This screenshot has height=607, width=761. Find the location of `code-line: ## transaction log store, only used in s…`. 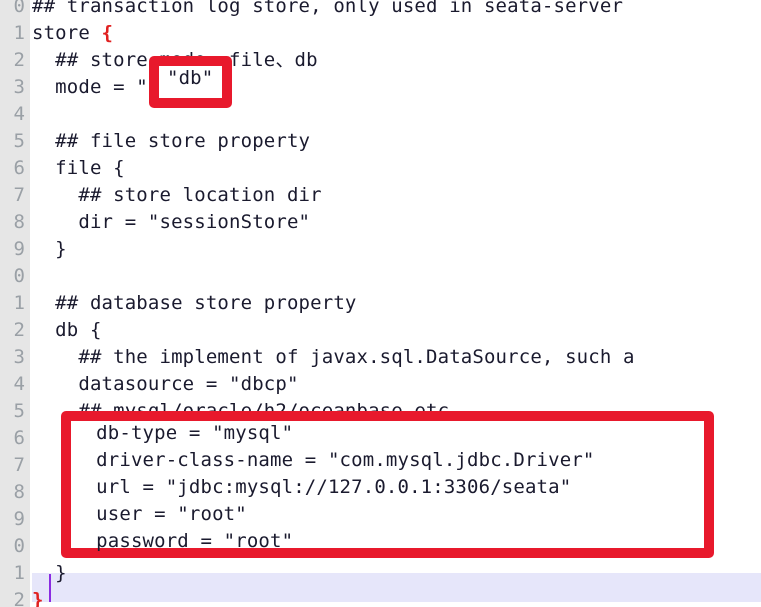

code-line: ## transaction log store, only used in s… is located at coordinates (396, 10).